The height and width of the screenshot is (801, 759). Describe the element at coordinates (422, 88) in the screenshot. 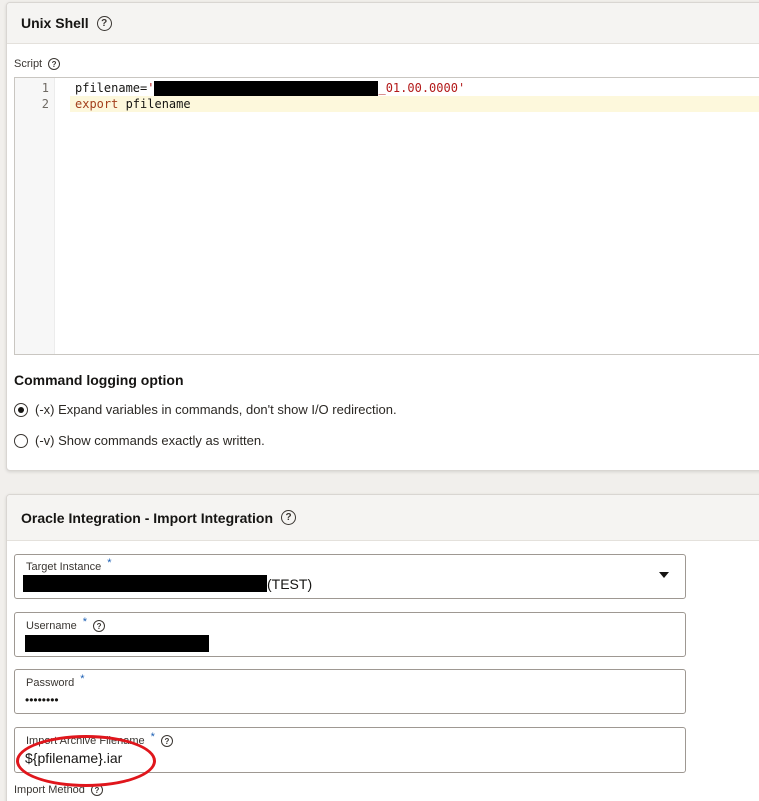

I see `string-token-end: _01.00.0000'` at that location.